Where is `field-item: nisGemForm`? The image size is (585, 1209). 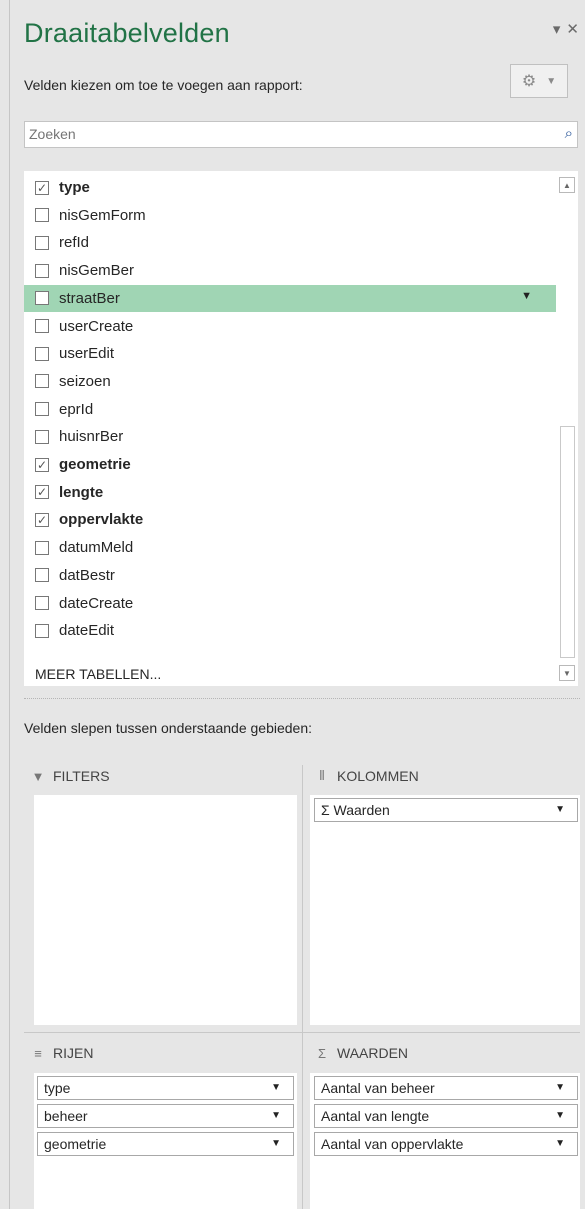
field-item: nisGemForm is located at coordinates (290, 215).